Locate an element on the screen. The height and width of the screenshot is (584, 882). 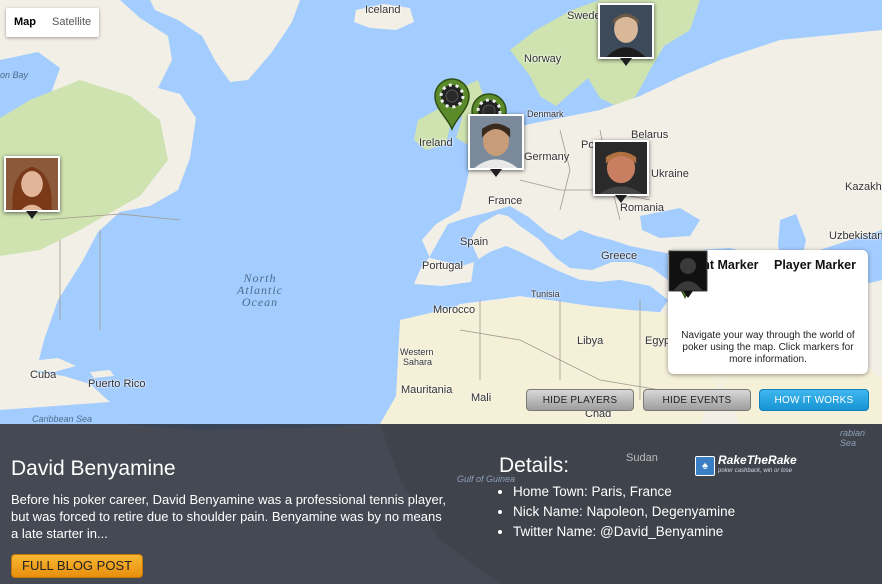
place-germany: Germany is located at coordinates (547, 157).